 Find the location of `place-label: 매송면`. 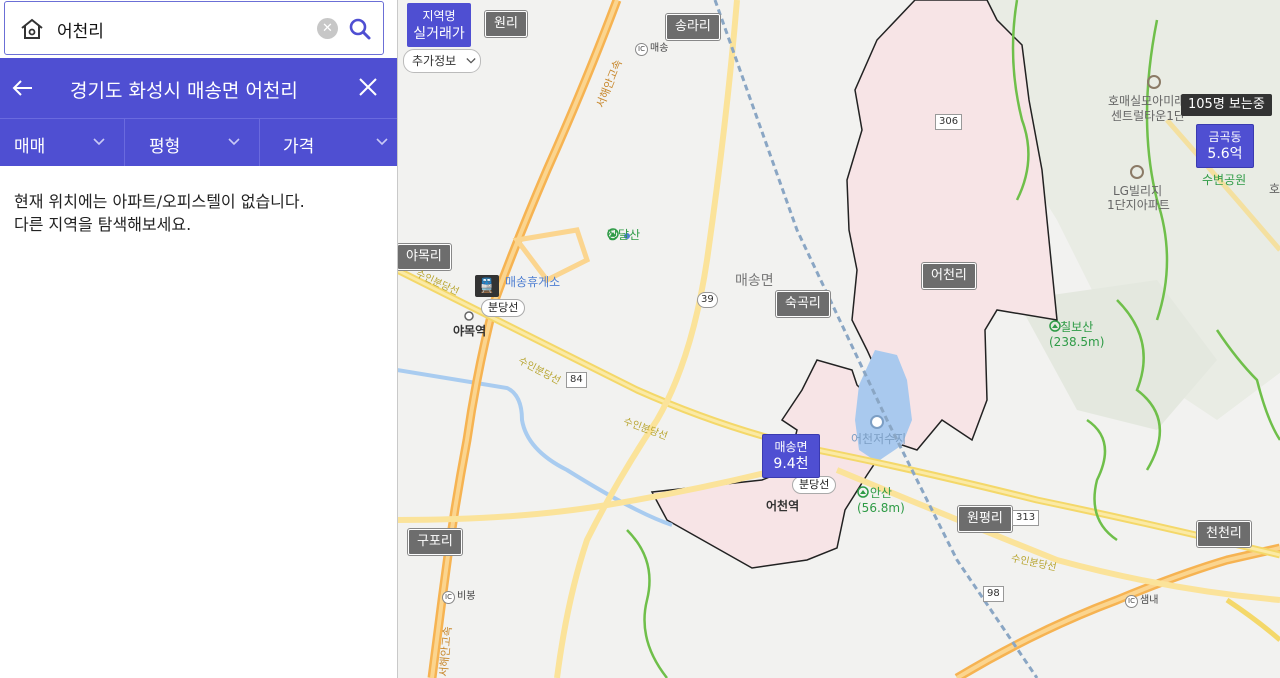

place-label: 매송면 is located at coordinates (754, 281).